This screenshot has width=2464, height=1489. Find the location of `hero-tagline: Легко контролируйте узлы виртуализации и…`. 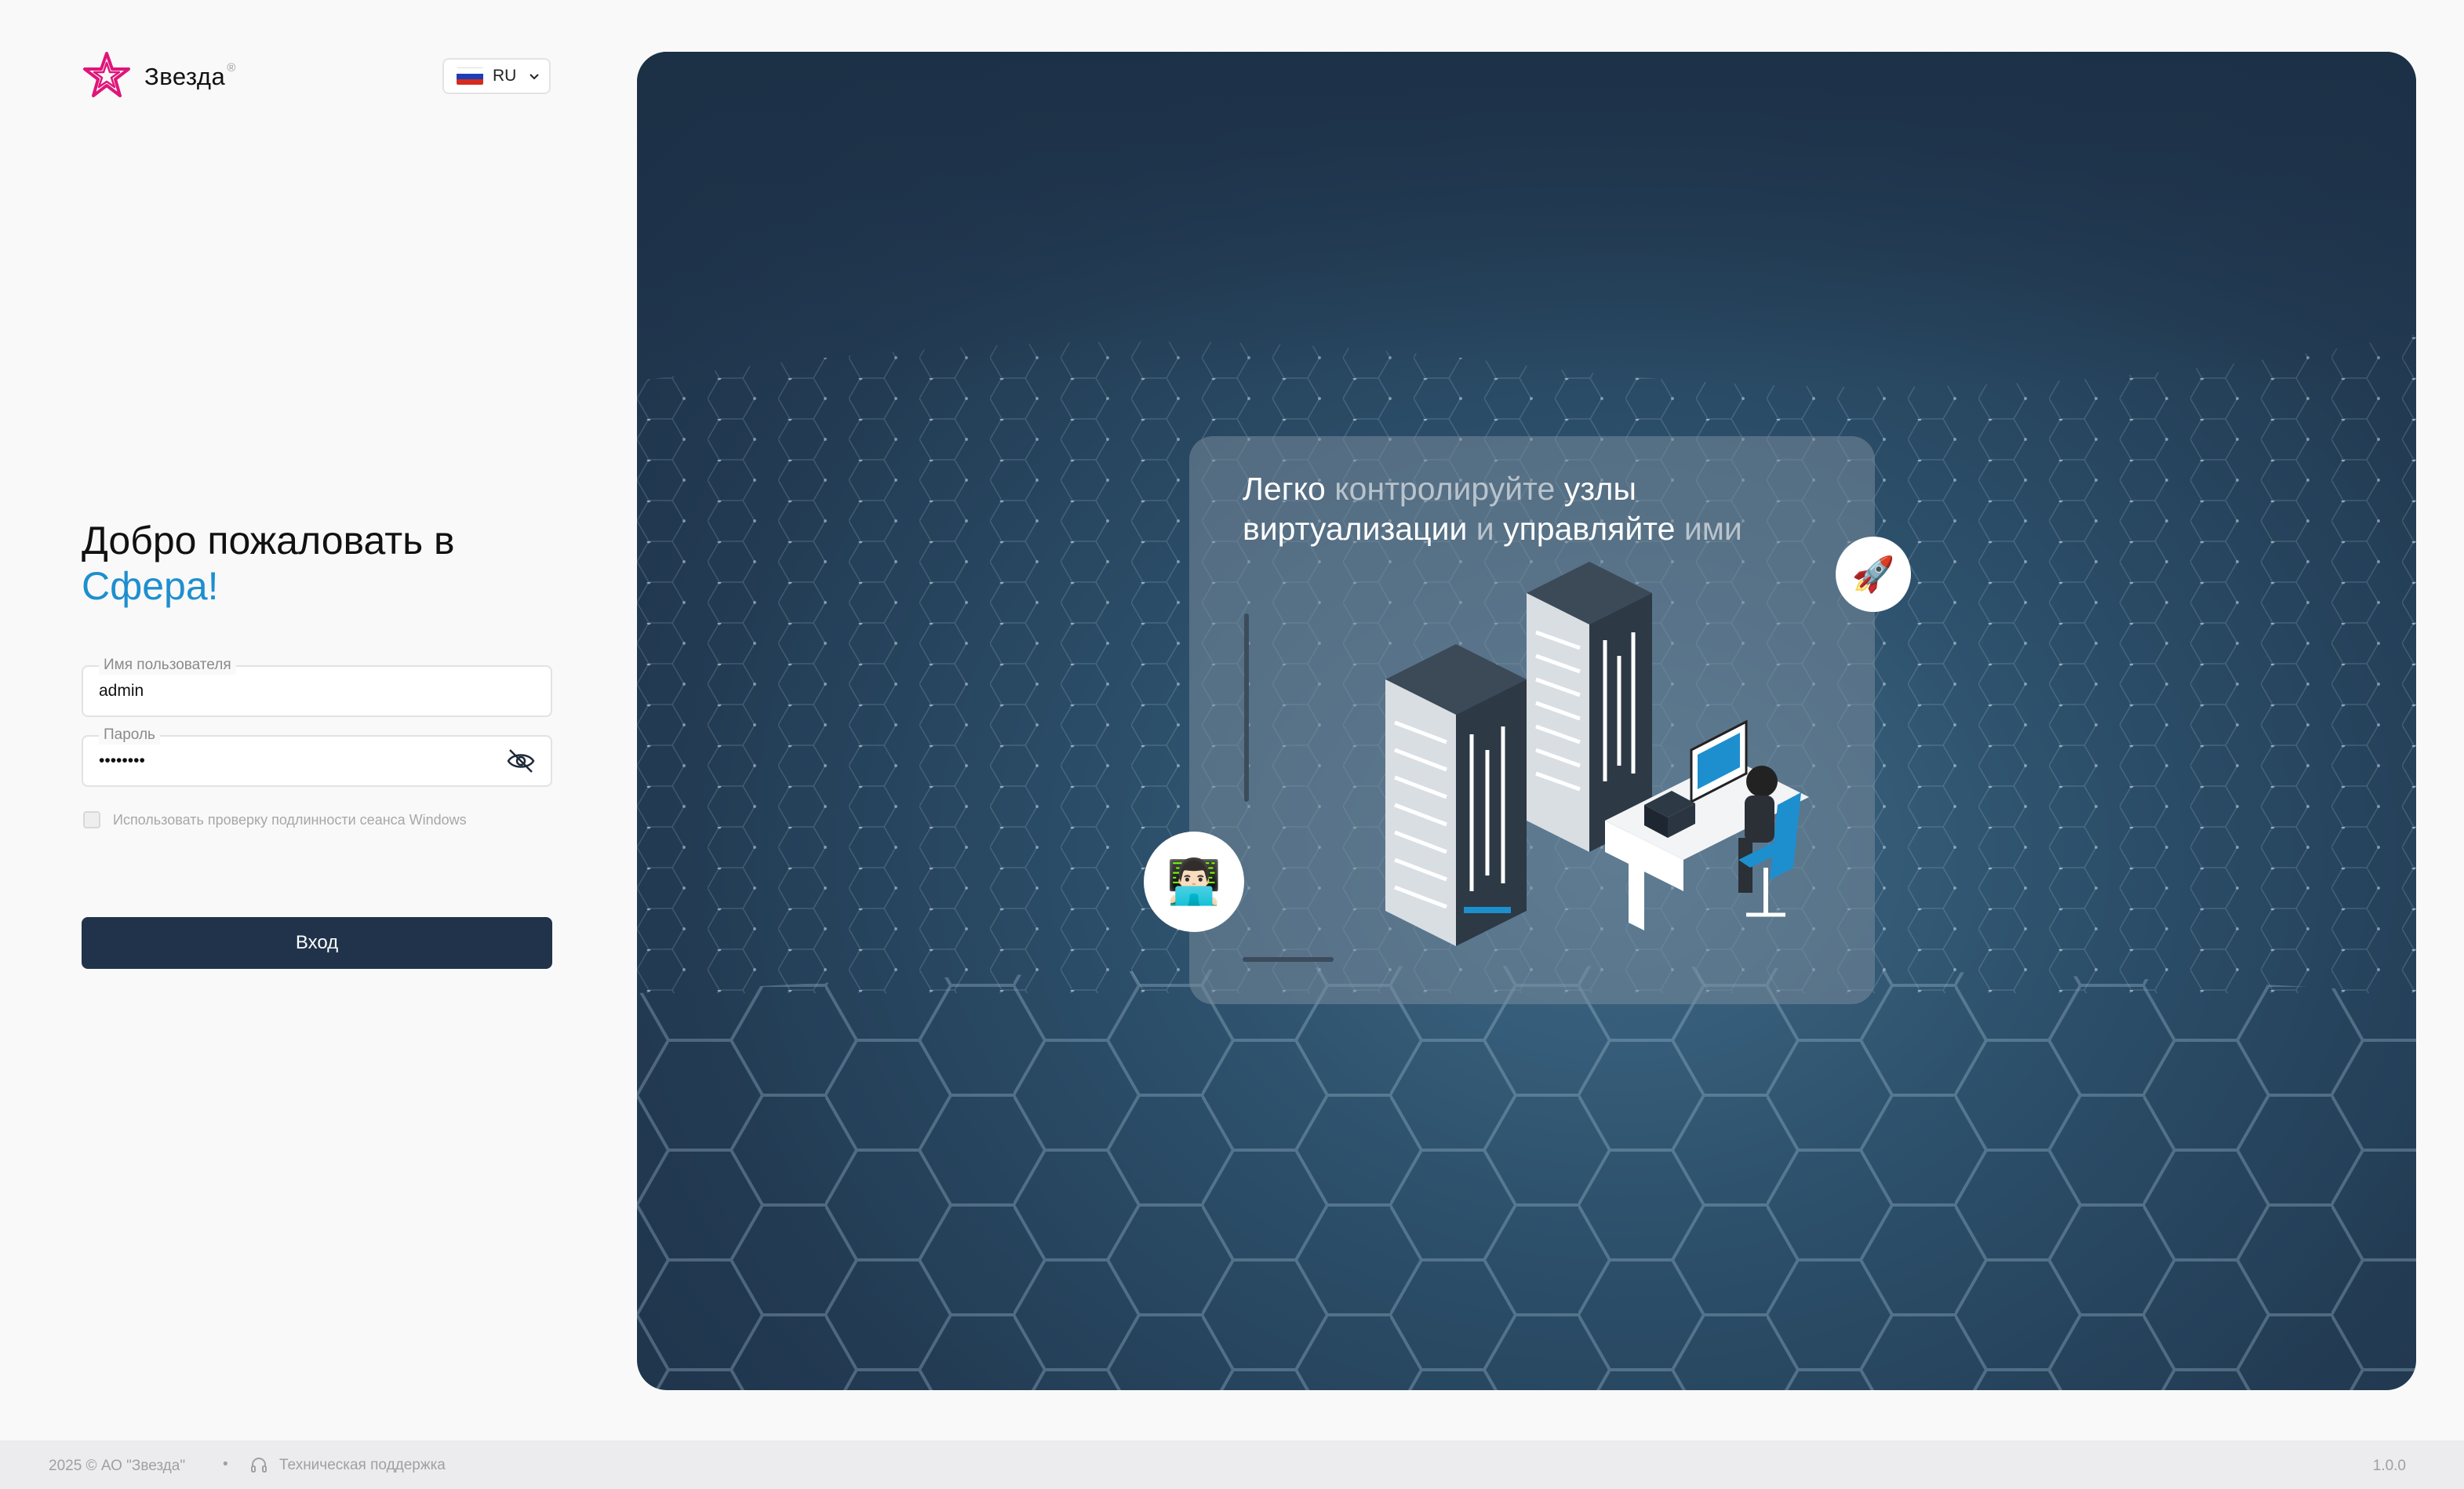

hero-tagline: Легко контролируйте узлы виртуализации и… is located at coordinates (1494, 509).